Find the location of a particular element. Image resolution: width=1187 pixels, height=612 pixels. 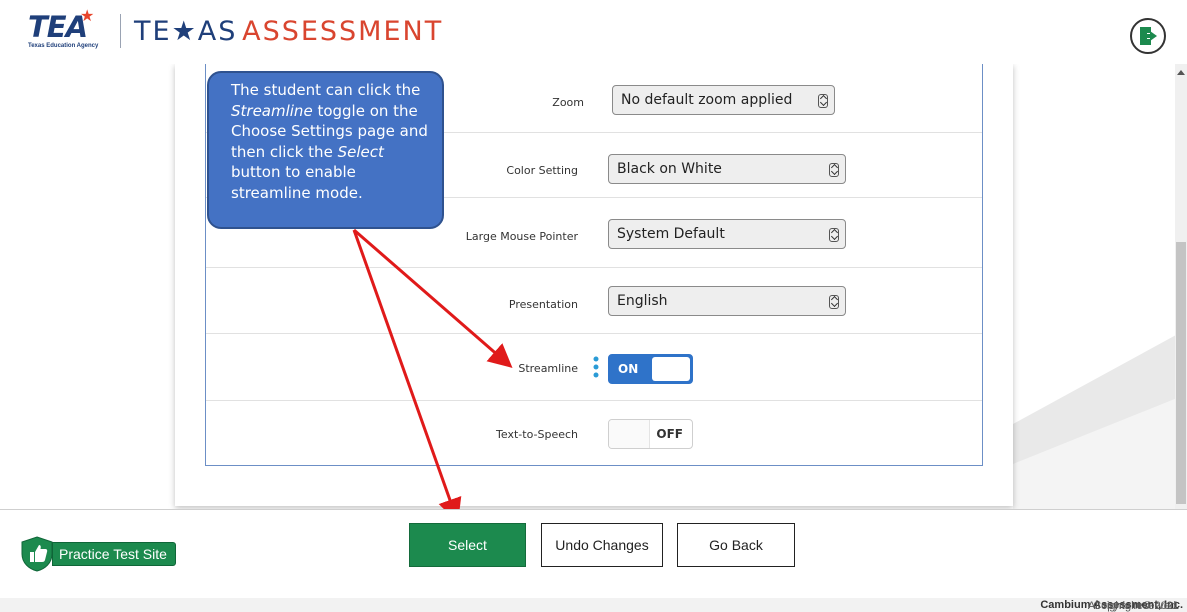

streamline-label: Streamline is located at coordinates (548, 368).